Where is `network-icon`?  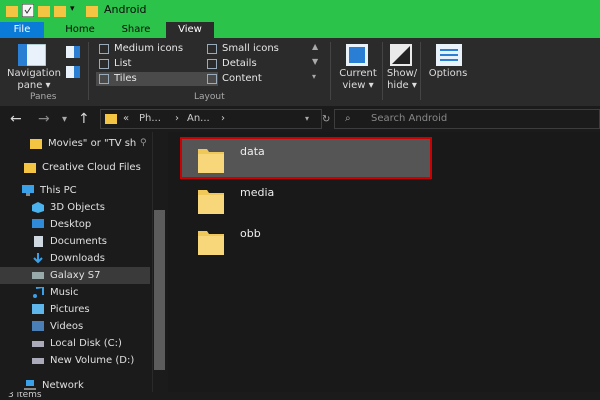 network-icon is located at coordinates (30, 385).